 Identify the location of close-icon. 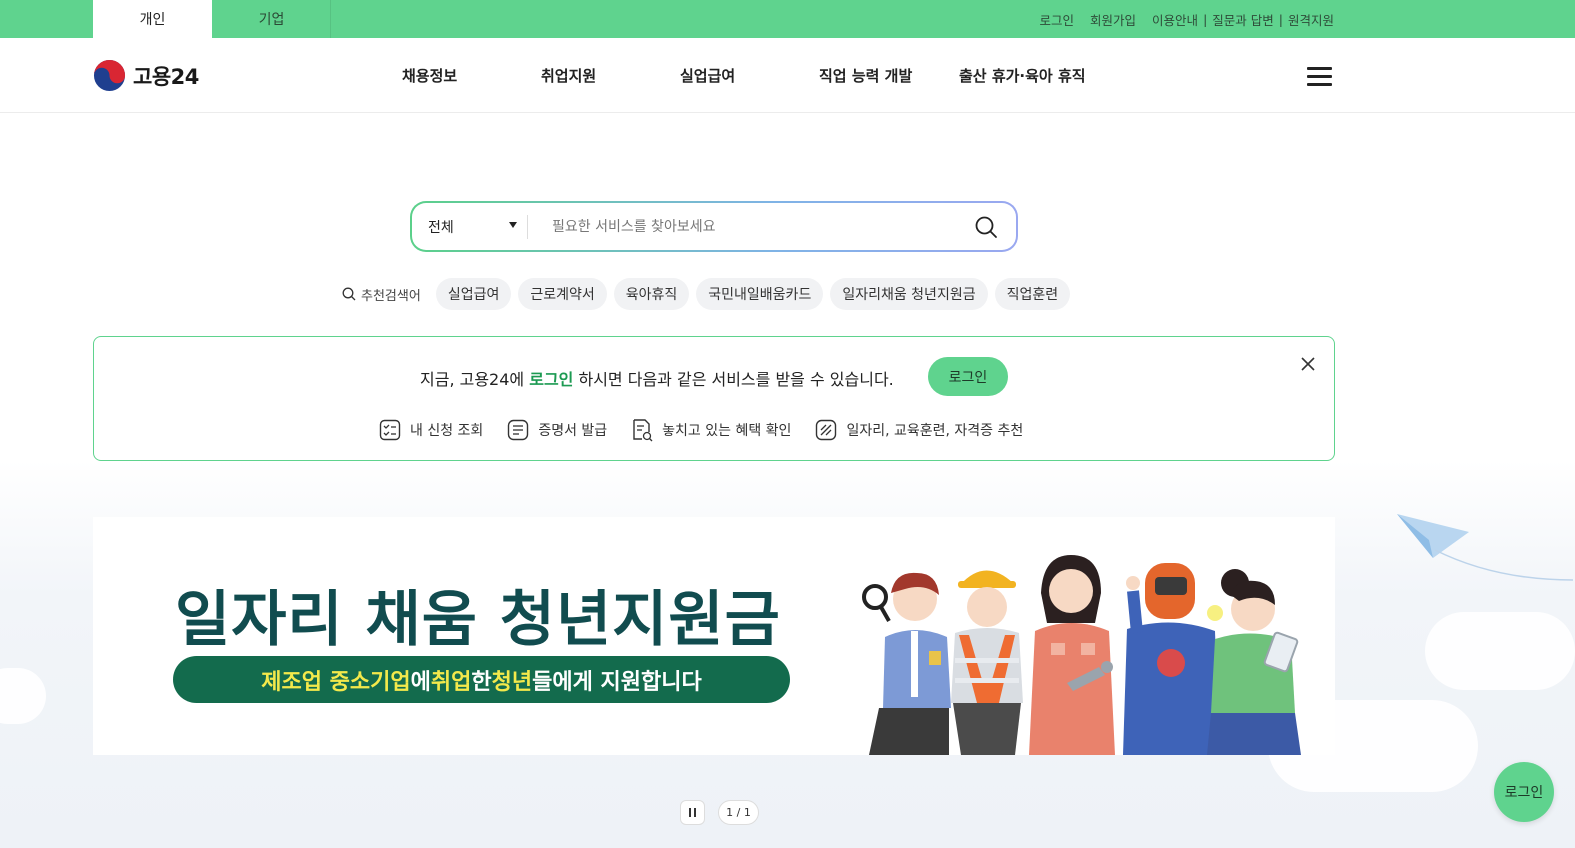
(1308, 364).